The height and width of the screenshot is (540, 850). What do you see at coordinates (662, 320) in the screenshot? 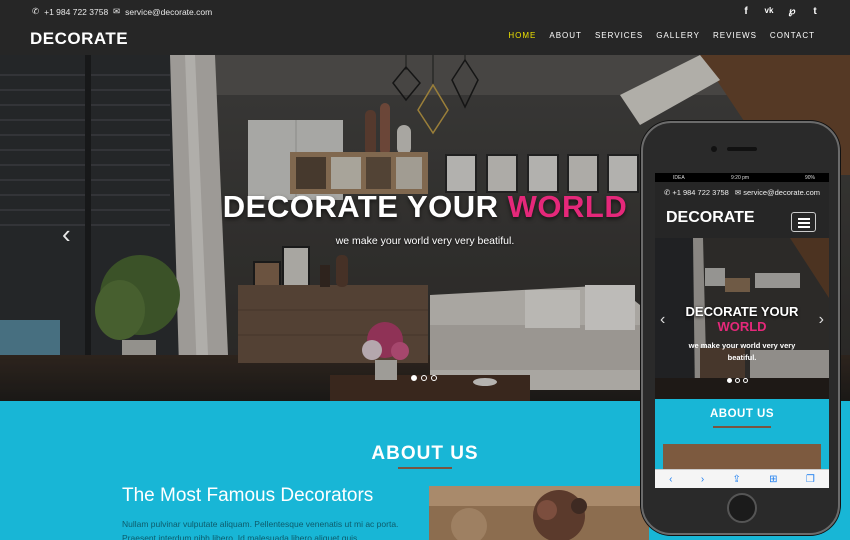
I see `phone-slider-prev-icon: ‹` at bounding box center [662, 320].